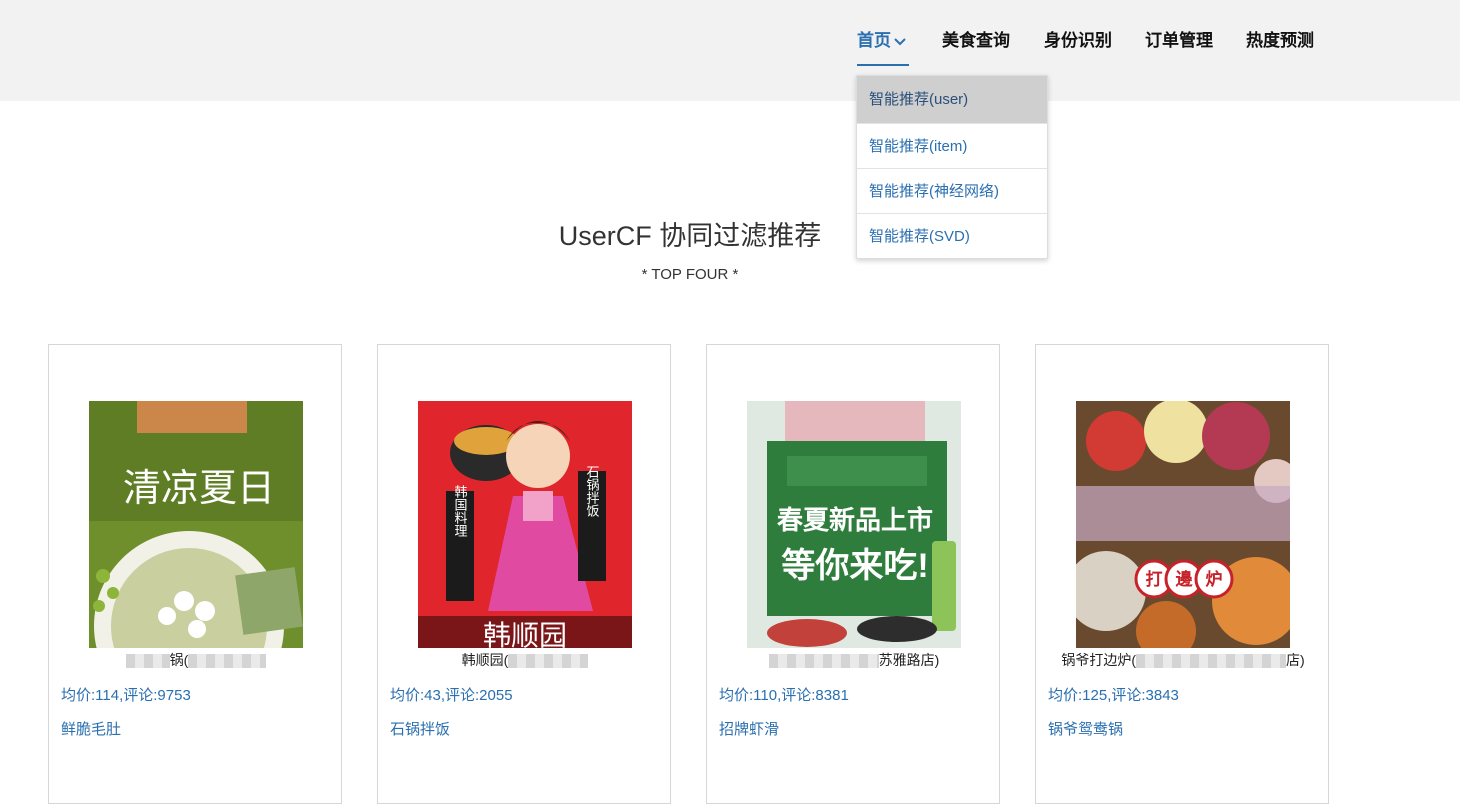 The image size is (1460, 804). Describe the element at coordinates (485, 660) in the screenshot. I see `restaurant-name-text: 韩顺园(` at that location.